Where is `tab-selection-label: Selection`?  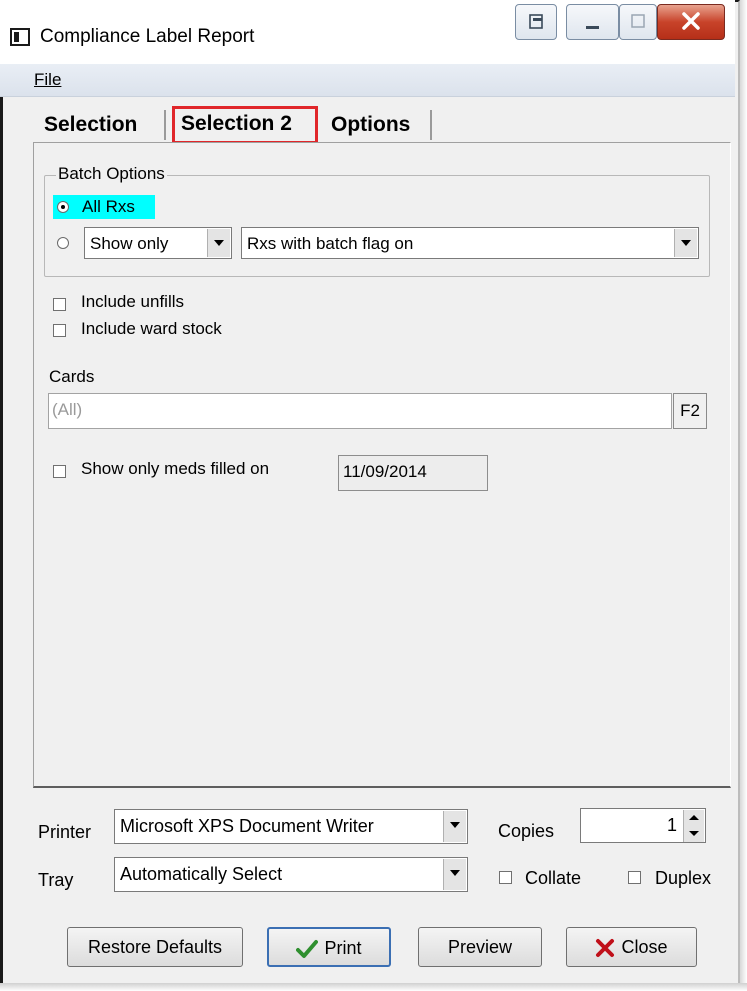 tab-selection-label: Selection is located at coordinates (91, 124).